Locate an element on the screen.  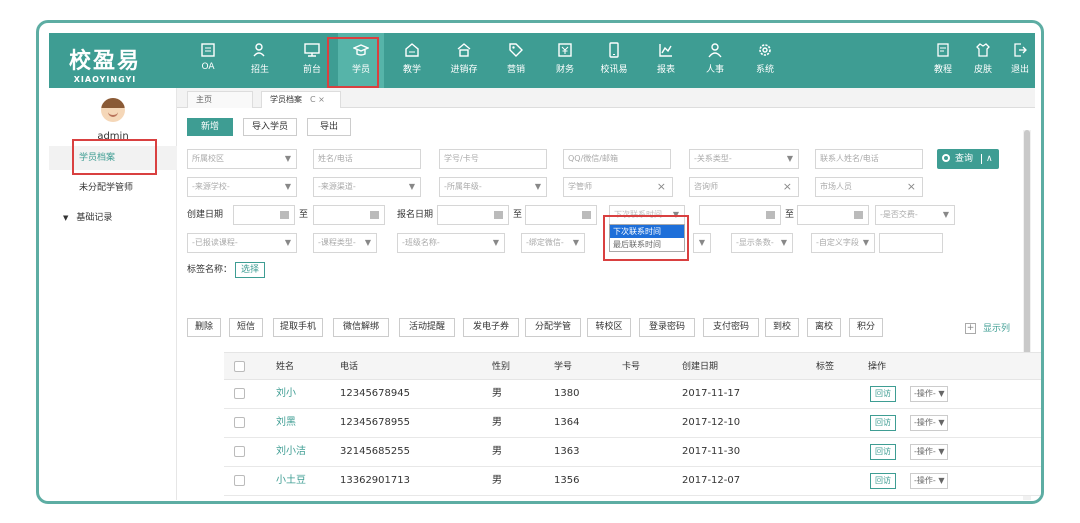
tab-bar: 主页 学员档案 C × is located at coordinates (606, 98).